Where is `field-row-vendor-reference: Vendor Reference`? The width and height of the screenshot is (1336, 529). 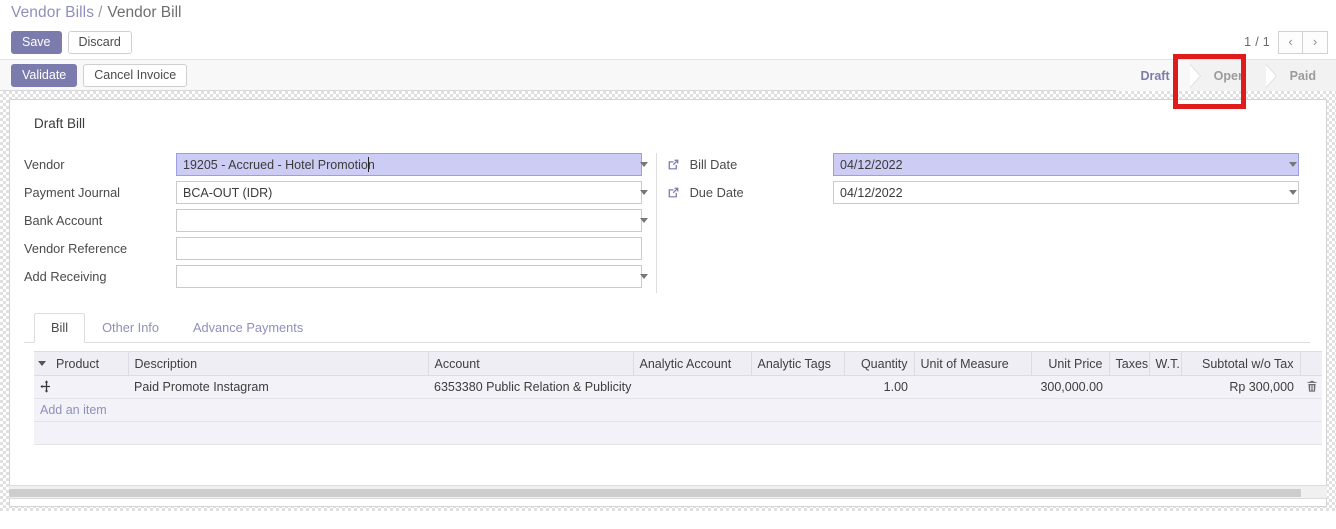
field-row-vendor-reference: Vendor Reference is located at coordinates (340, 251).